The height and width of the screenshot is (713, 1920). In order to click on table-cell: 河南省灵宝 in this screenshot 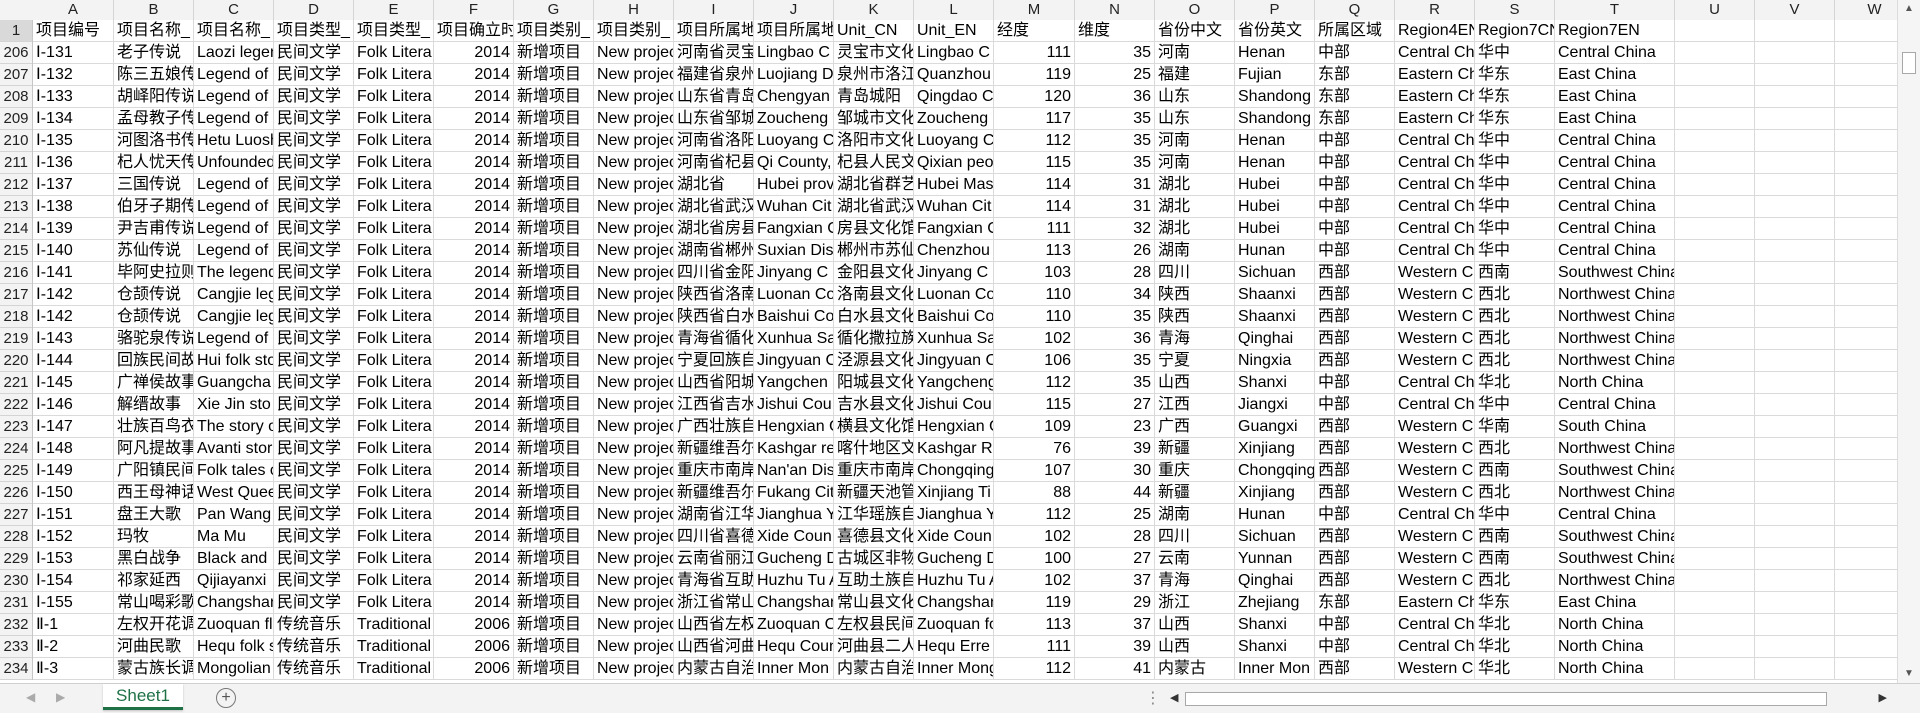, I will do `click(714, 53)`.